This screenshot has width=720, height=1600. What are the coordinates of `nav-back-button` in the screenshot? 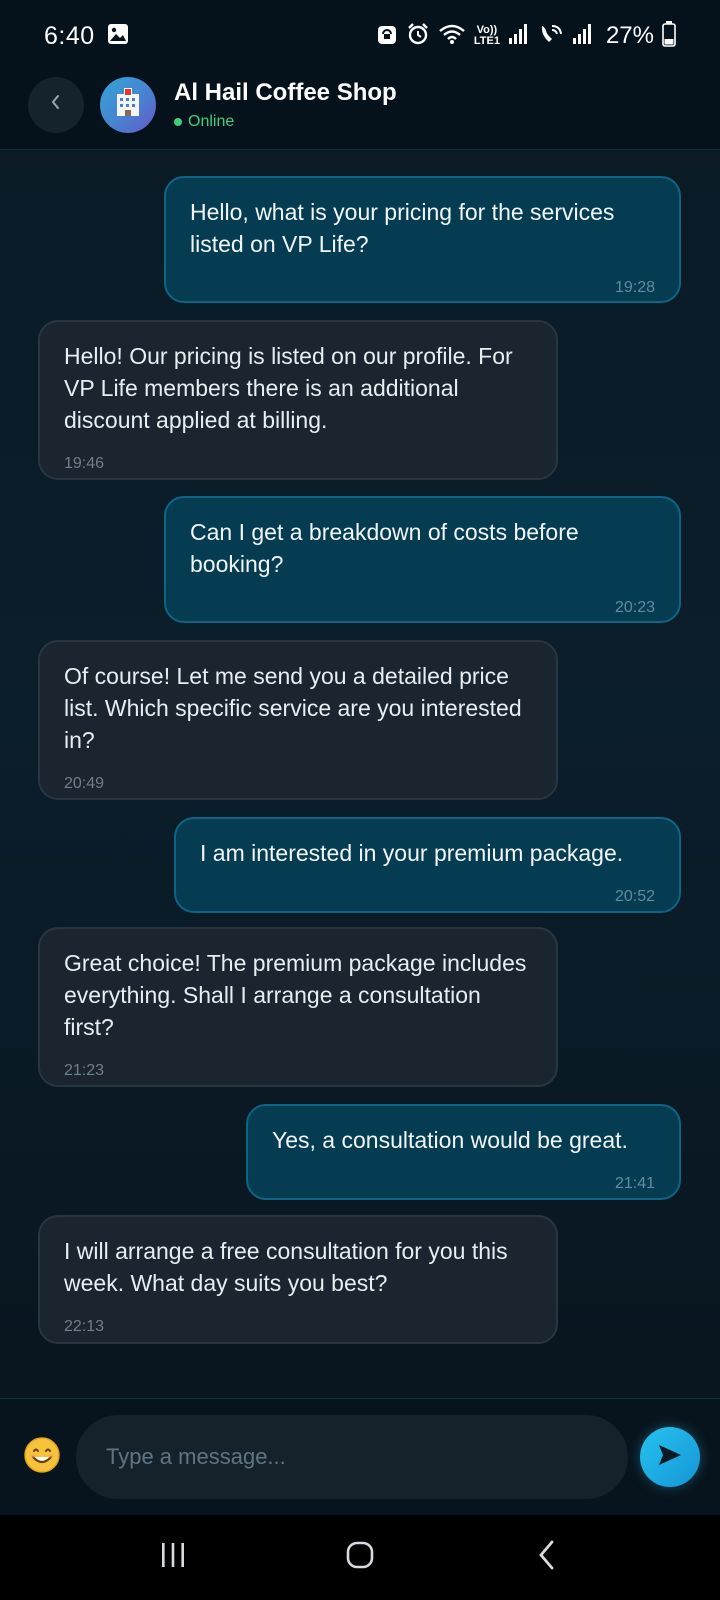 It's located at (547, 1558).